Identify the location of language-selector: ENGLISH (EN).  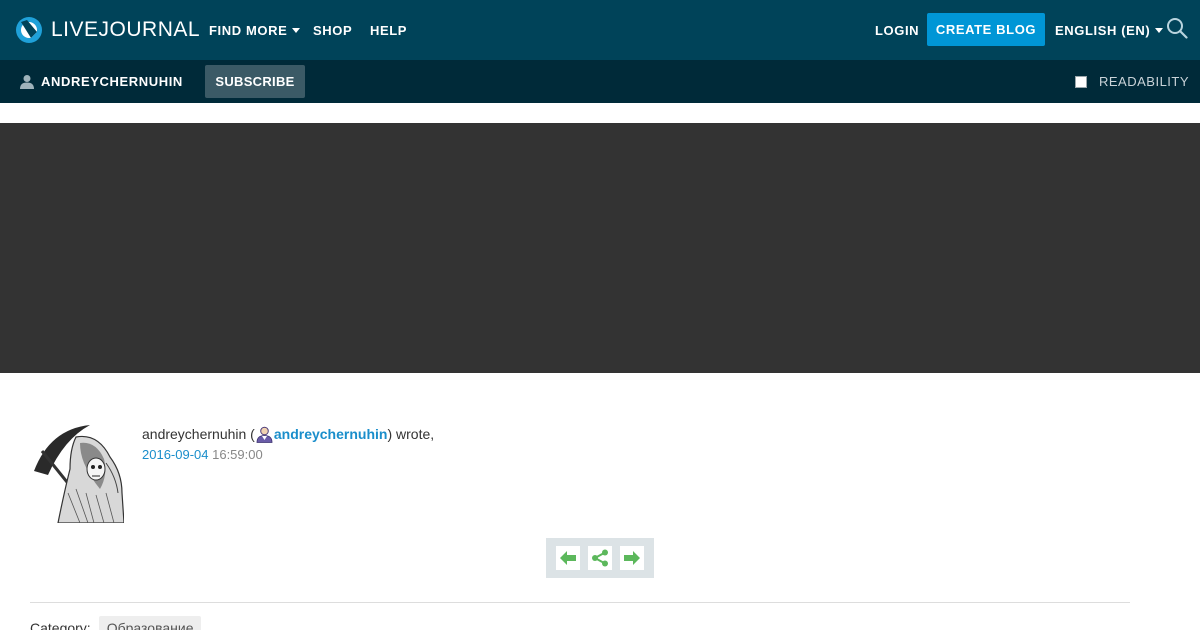
(1109, 30).